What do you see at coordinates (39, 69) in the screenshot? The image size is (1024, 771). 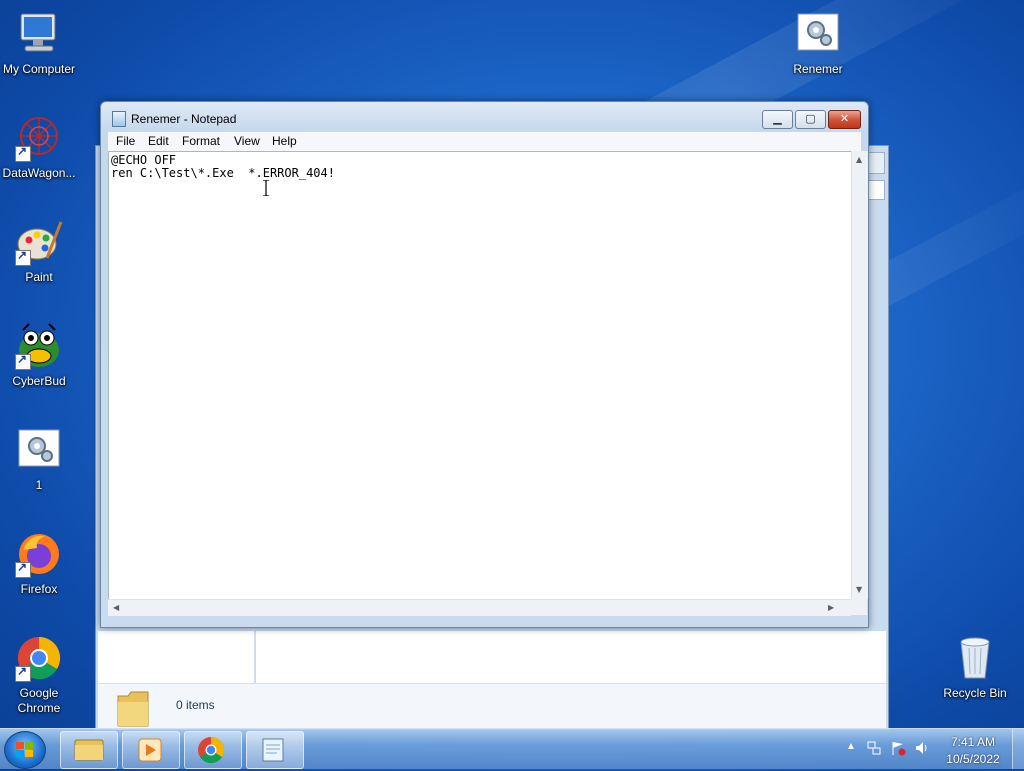 I see `desktop-icon-label: My Computer` at bounding box center [39, 69].